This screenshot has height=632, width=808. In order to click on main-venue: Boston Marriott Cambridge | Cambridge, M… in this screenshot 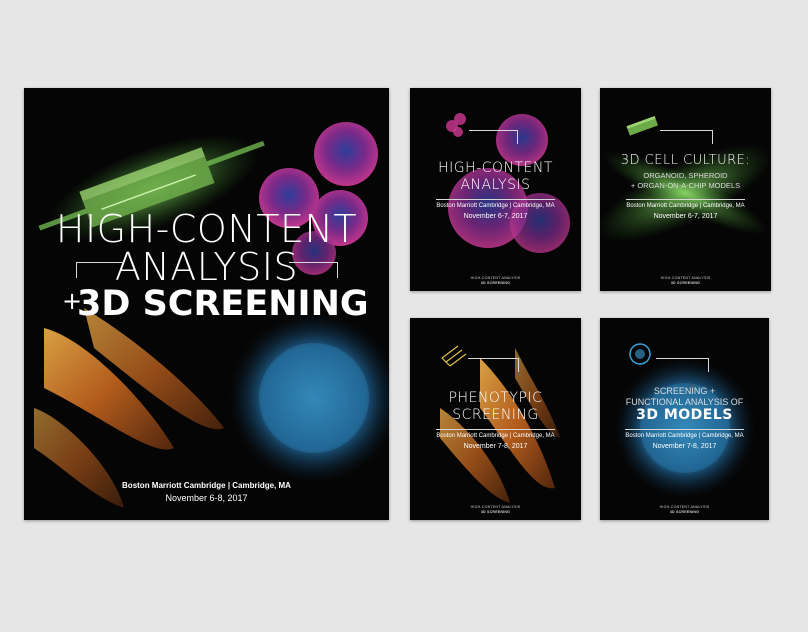, I will do `click(206, 485)`.